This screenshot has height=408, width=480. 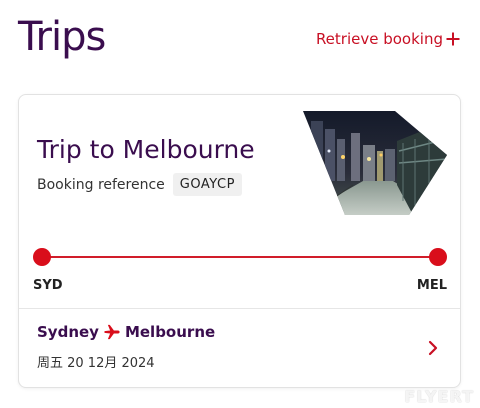 I want to click on card-divider, so click(x=239, y=308).